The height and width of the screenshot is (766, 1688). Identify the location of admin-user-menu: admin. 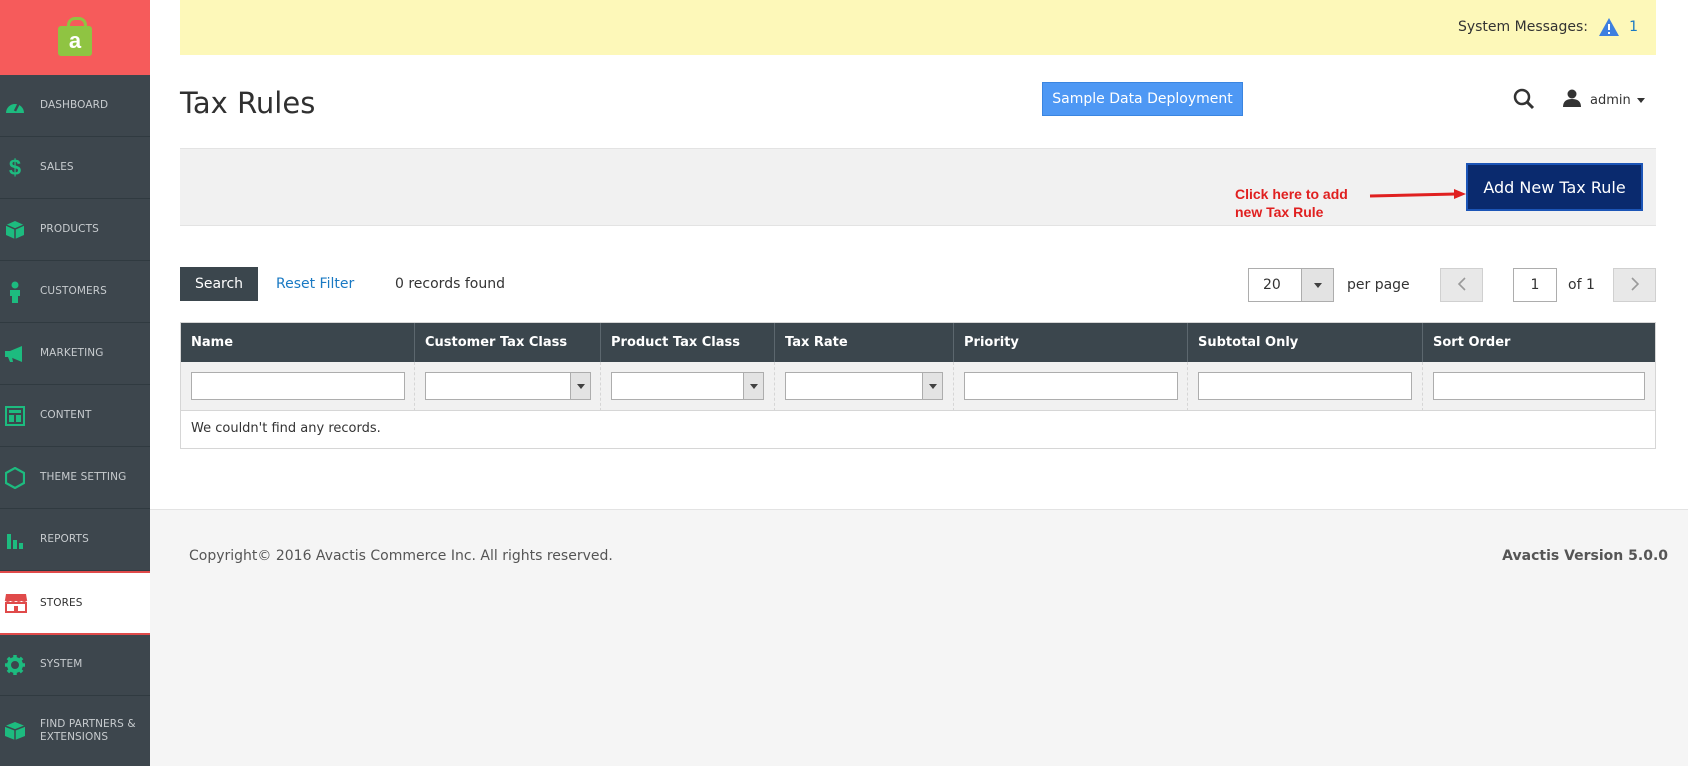
(1603, 100).